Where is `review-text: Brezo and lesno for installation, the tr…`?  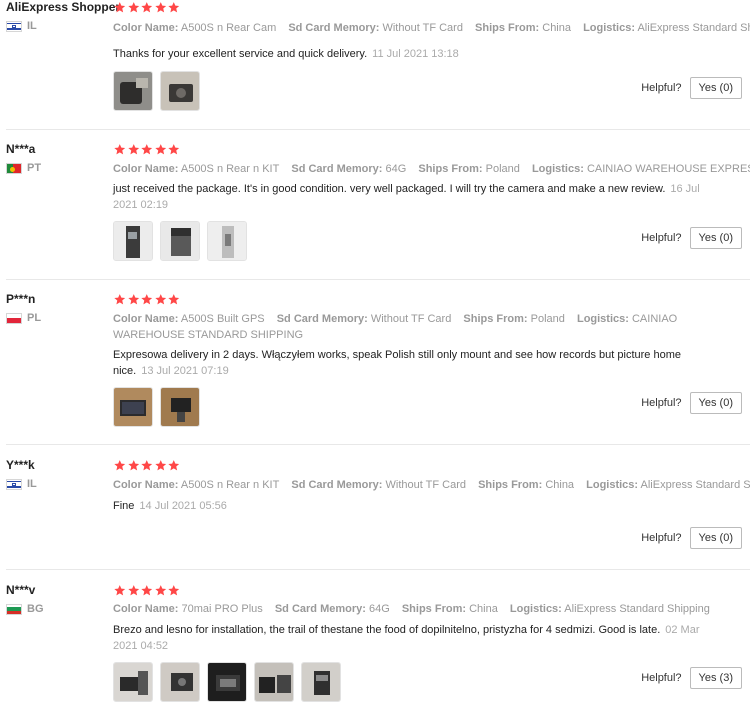 review-text: Brezo and lesno for installation, the tr… is located at coordinates (418, 638).